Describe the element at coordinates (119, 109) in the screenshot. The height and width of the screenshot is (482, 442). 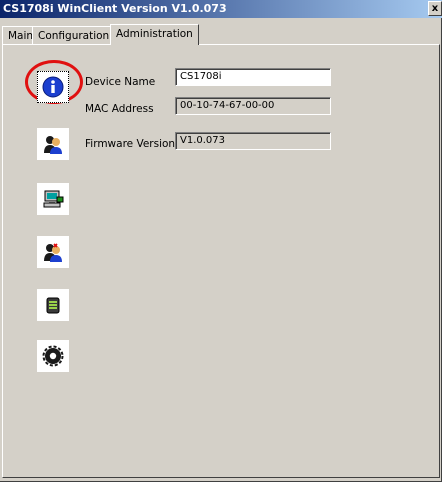
I see `mac-address-label: MAC Address` at that location.